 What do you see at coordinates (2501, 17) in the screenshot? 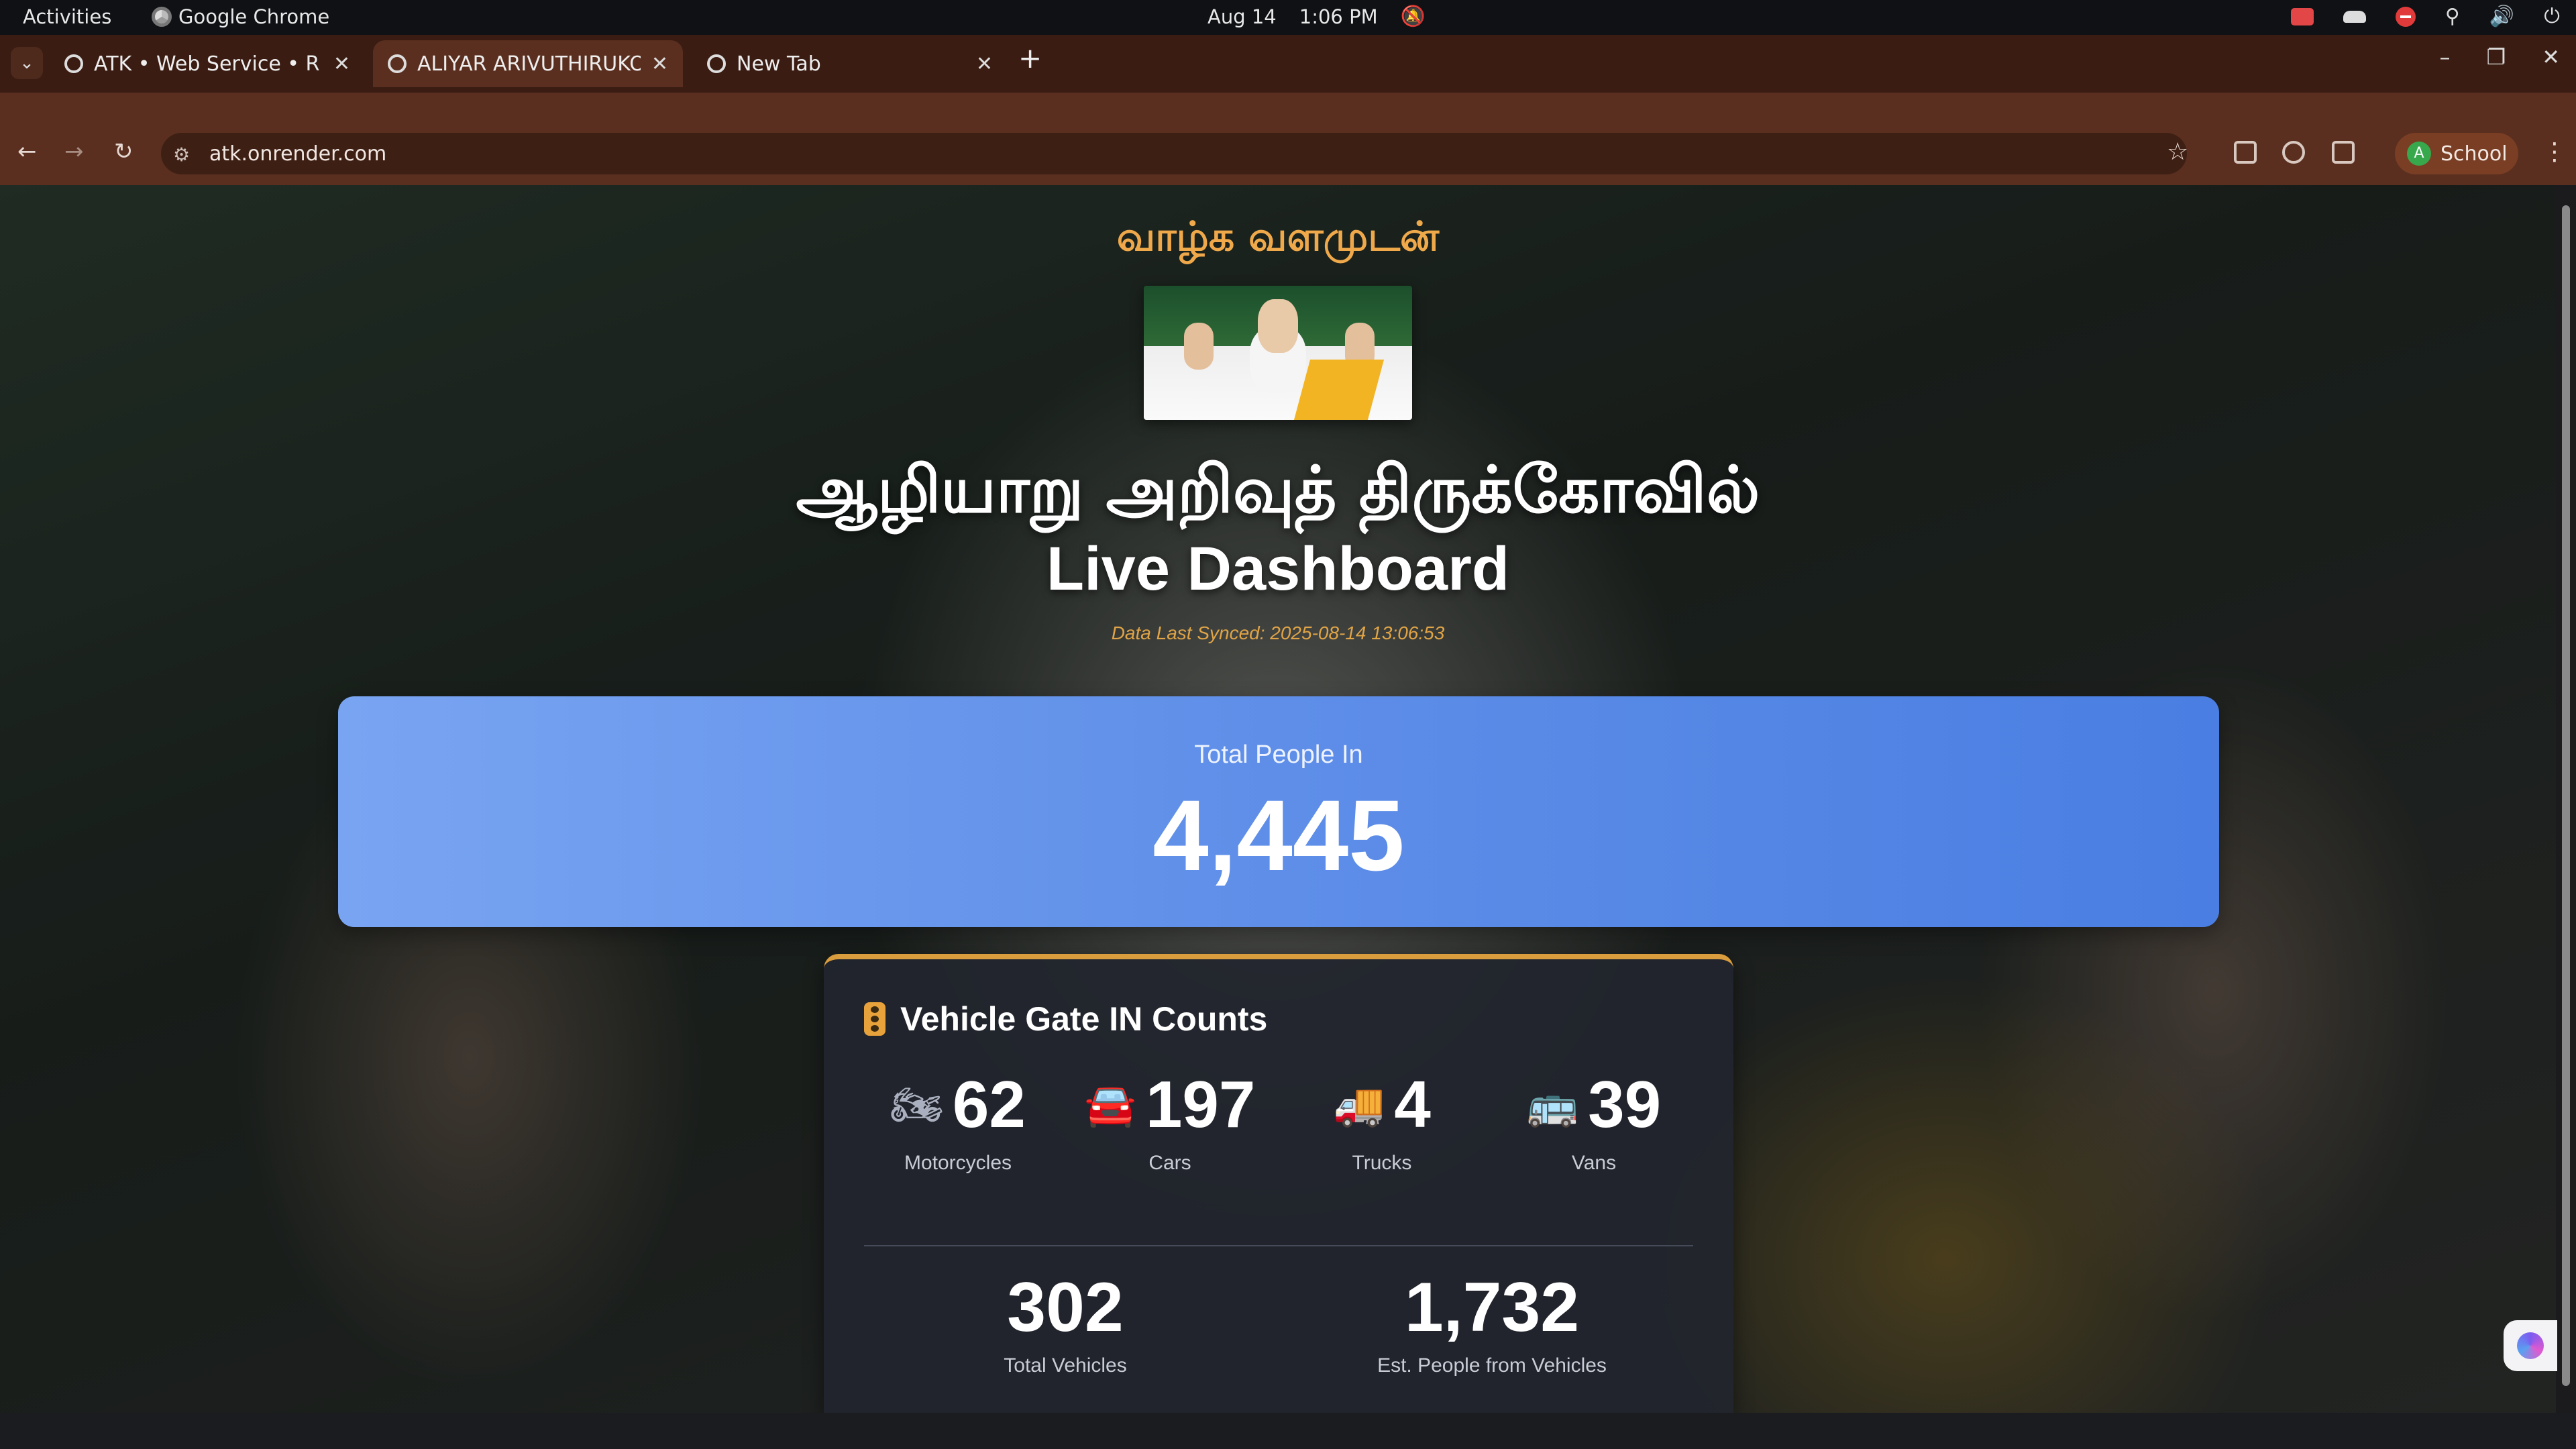
I see `volume-icon: 🔊` at bounding box center [2501, 17].